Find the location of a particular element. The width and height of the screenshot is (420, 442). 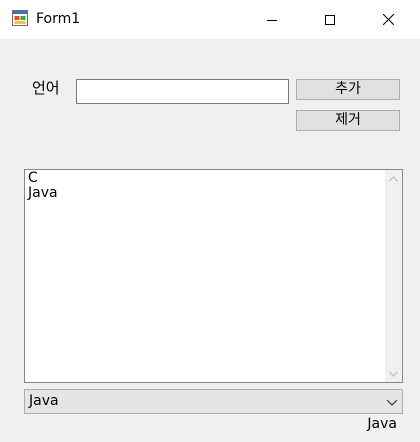

combobox-selected-value: Java is located at coordinates (44, 401).